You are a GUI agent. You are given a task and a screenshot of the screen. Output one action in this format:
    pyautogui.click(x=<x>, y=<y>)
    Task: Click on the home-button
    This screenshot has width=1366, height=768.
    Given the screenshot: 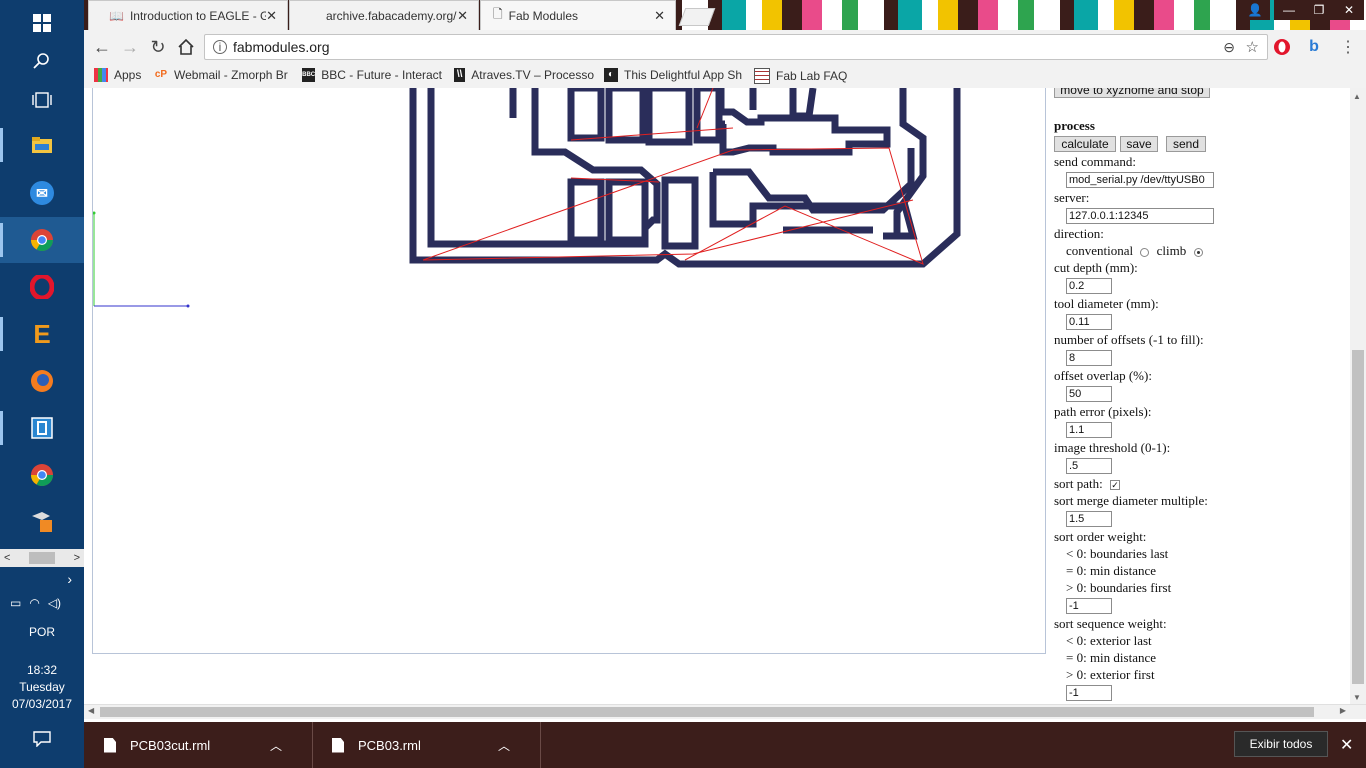 What is the action you would take?
    pyautogui.click(x=186, y=47)
    